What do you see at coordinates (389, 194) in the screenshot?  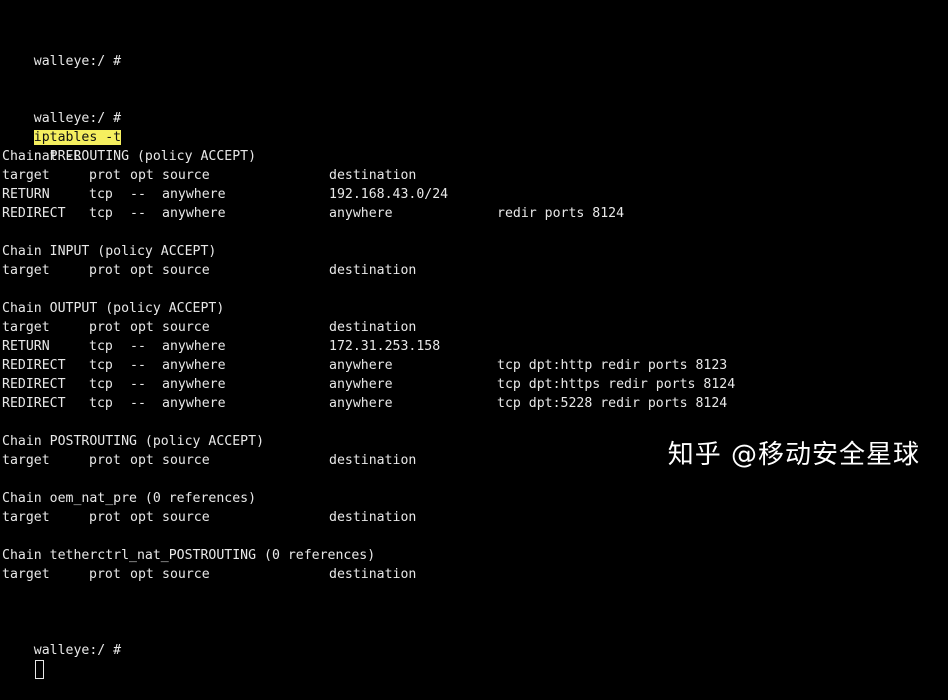 I see `rule-cell: 192.168.43.0/24` at bounding box center [389, 194].